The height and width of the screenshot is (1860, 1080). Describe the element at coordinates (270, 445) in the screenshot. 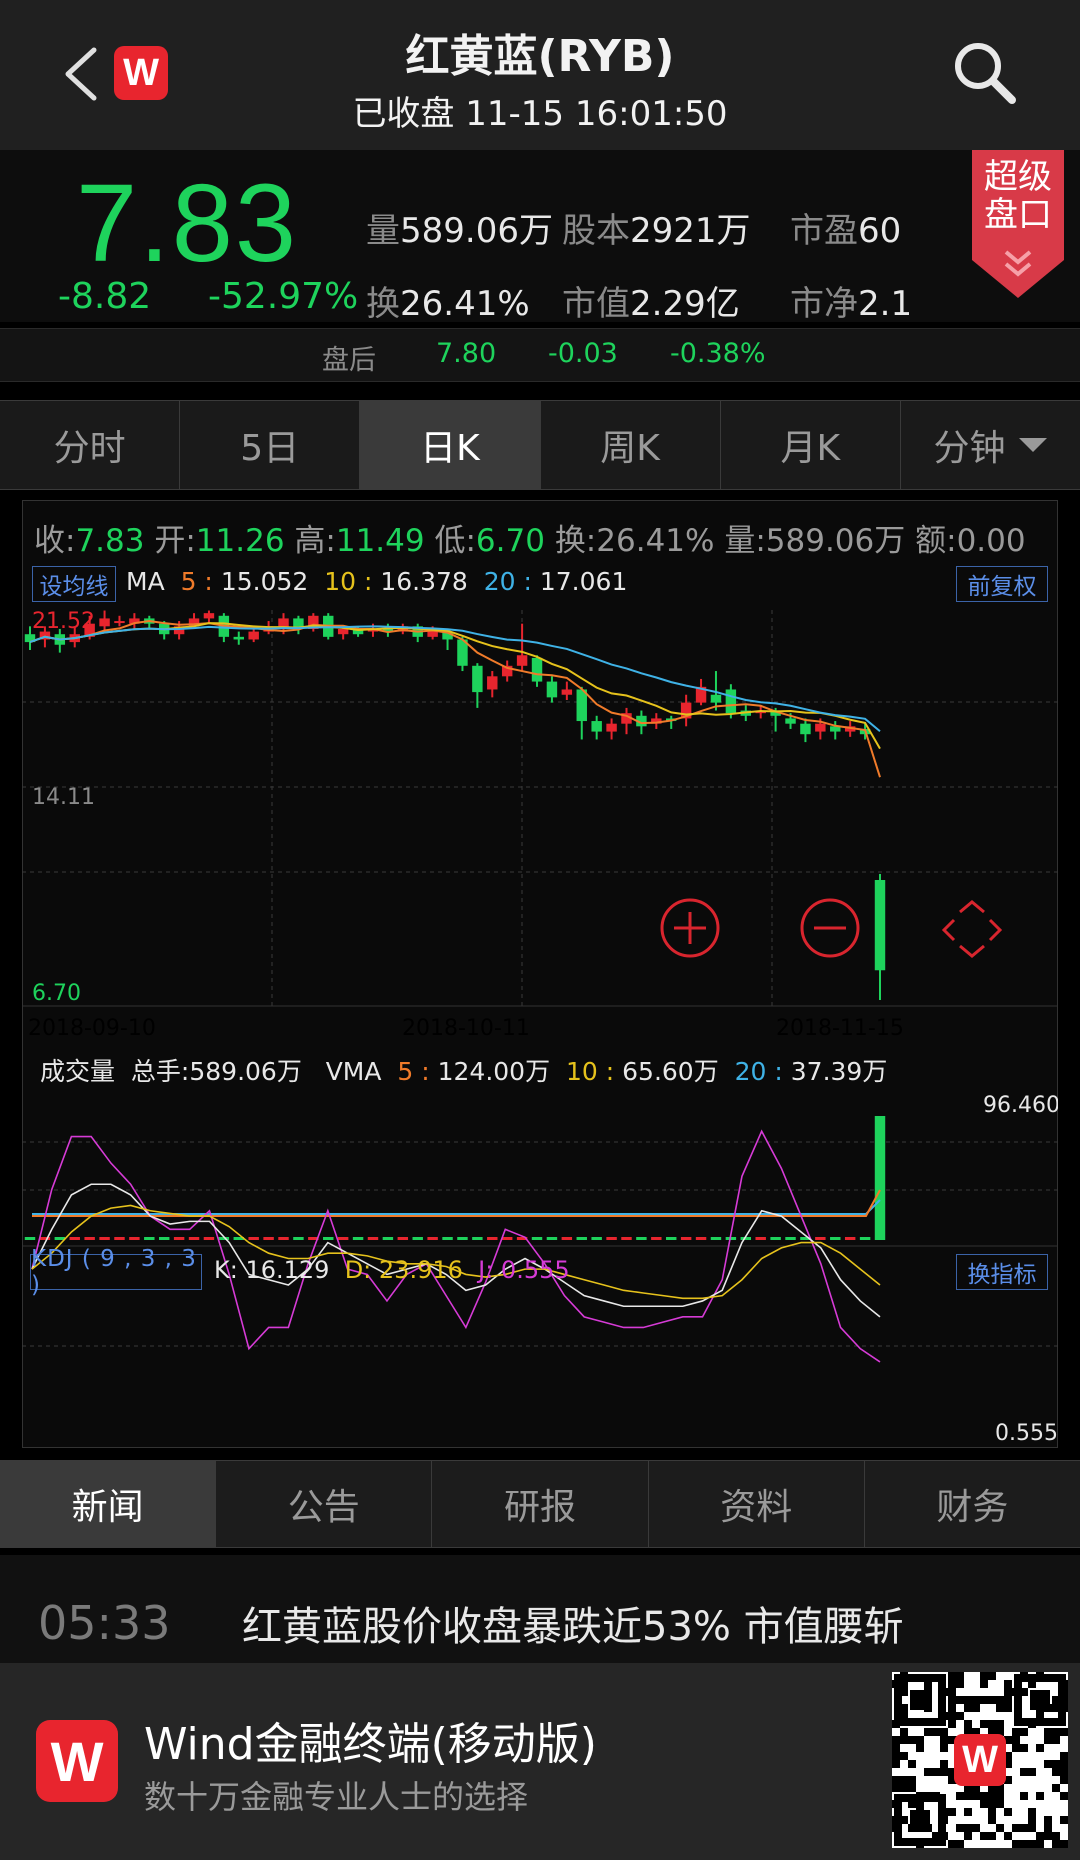

I see `tab-5day: 5日` at that location.